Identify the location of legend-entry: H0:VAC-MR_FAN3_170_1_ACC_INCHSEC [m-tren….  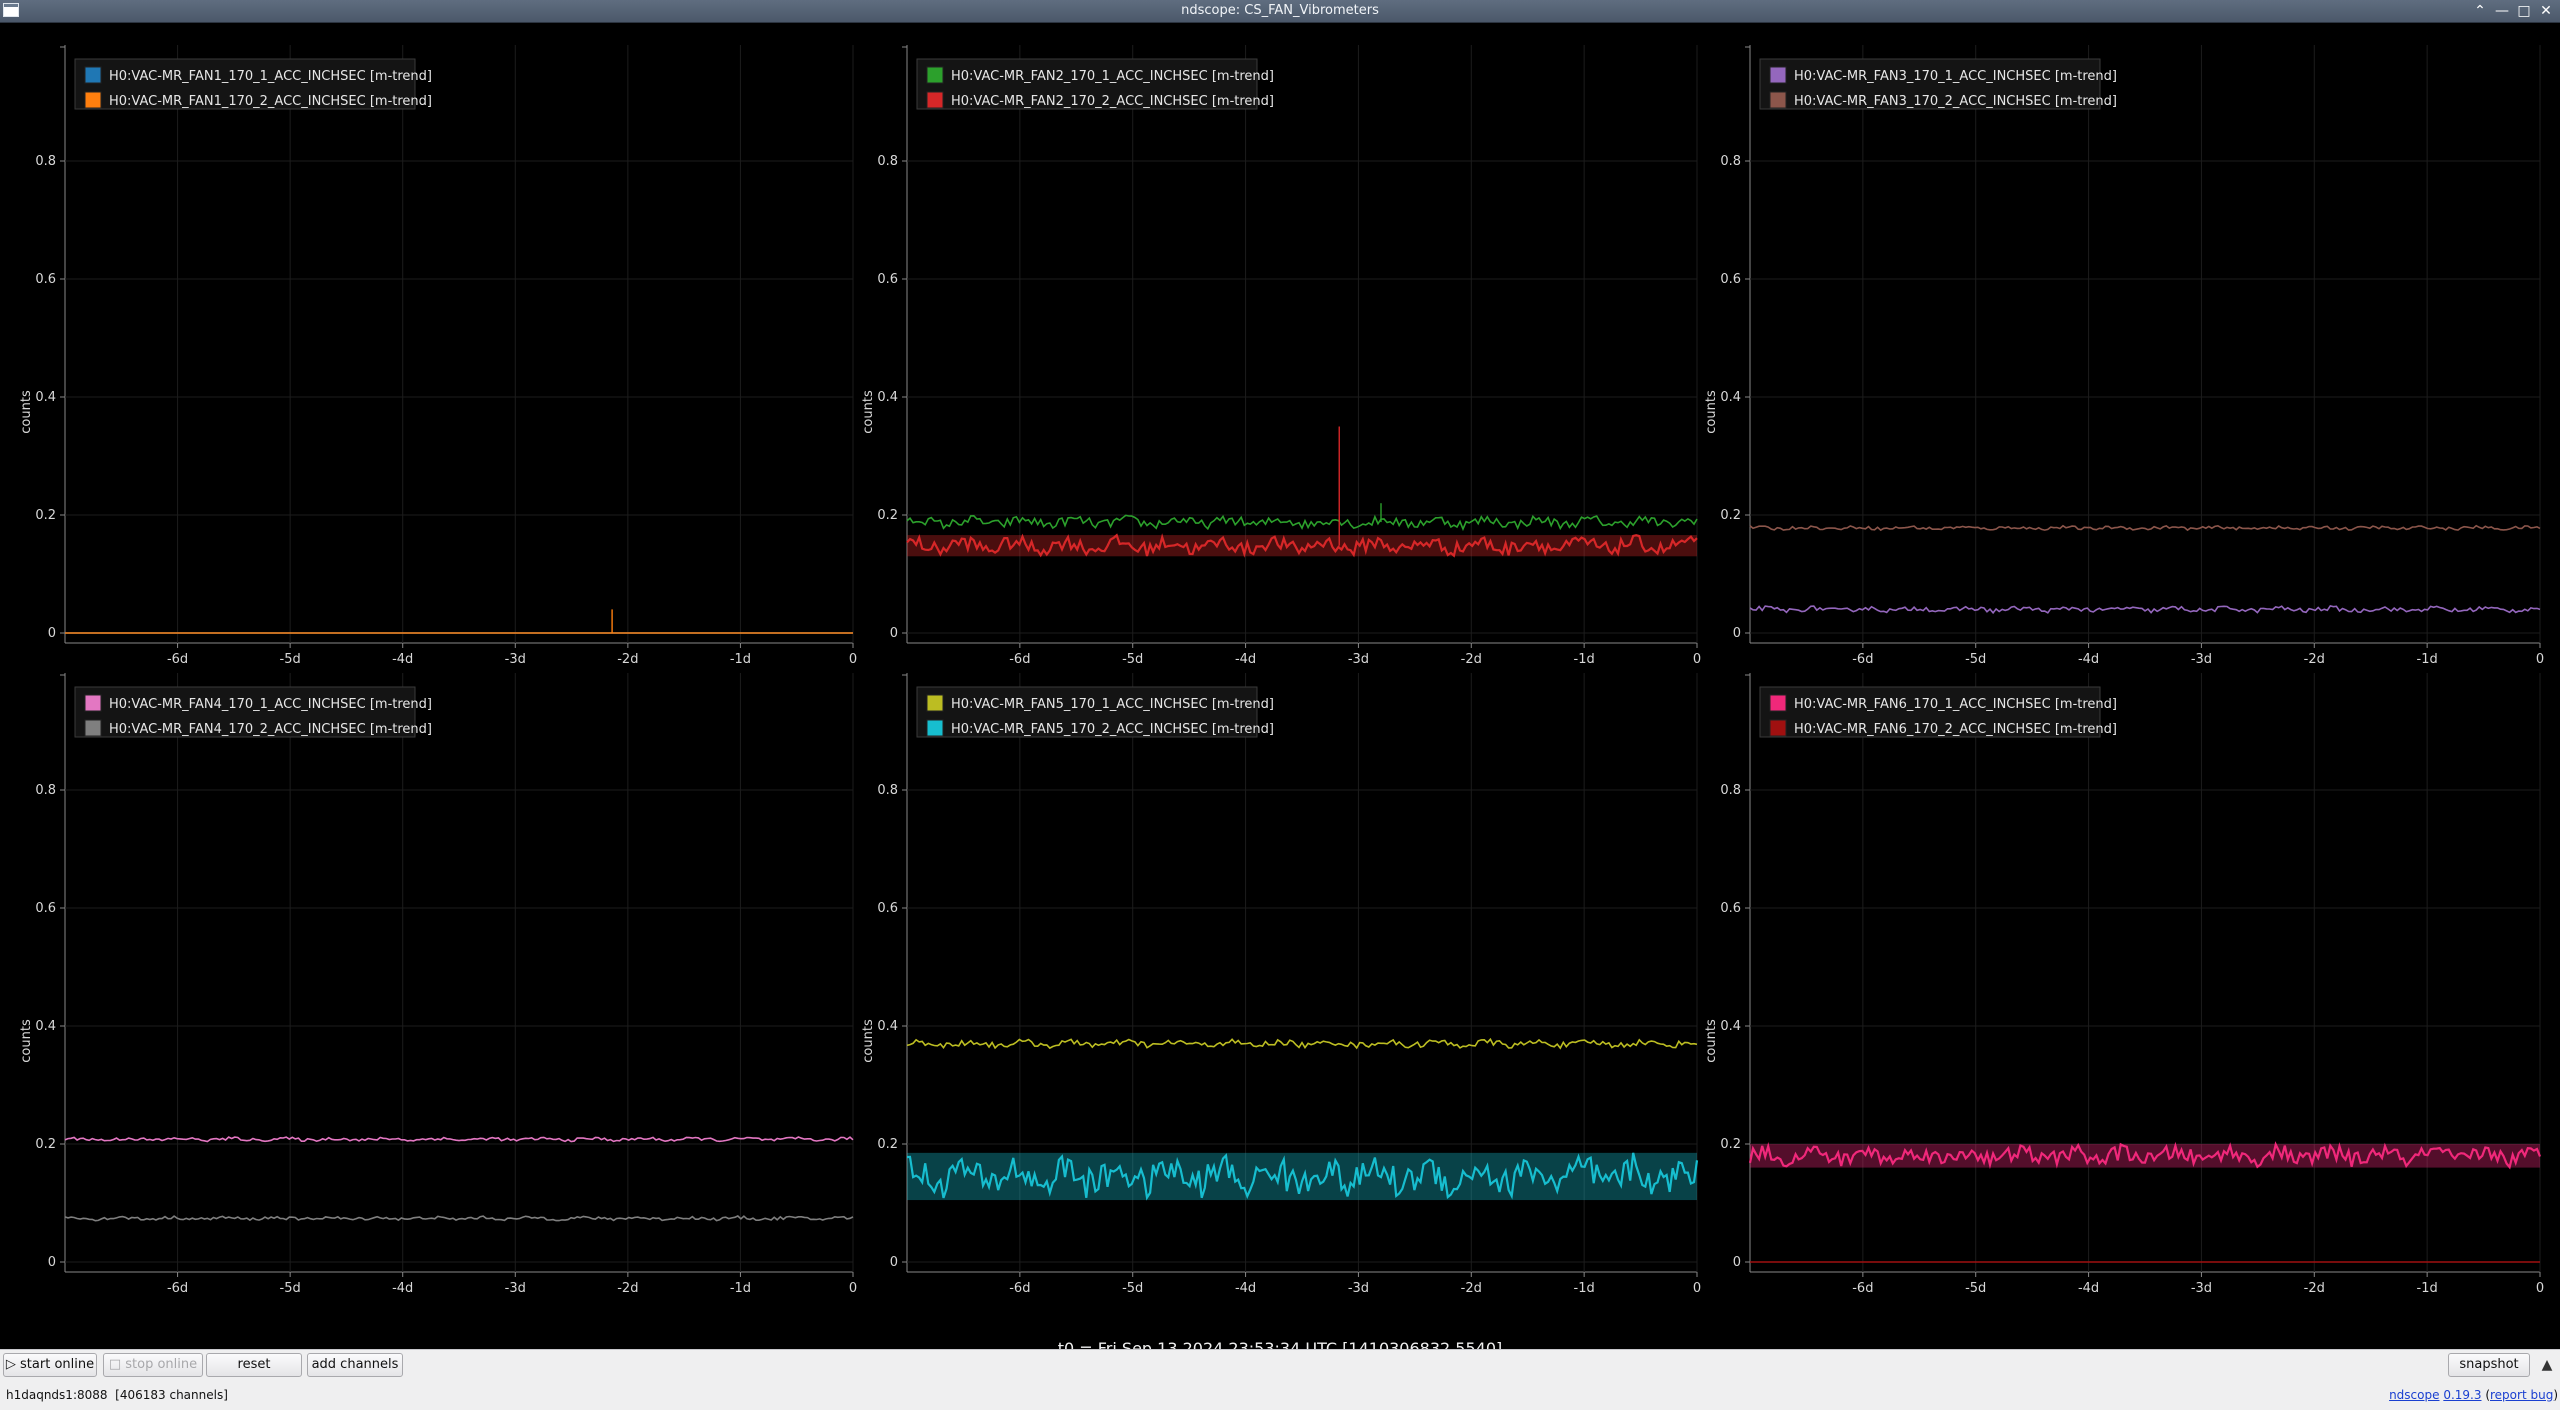
(1955, 76).